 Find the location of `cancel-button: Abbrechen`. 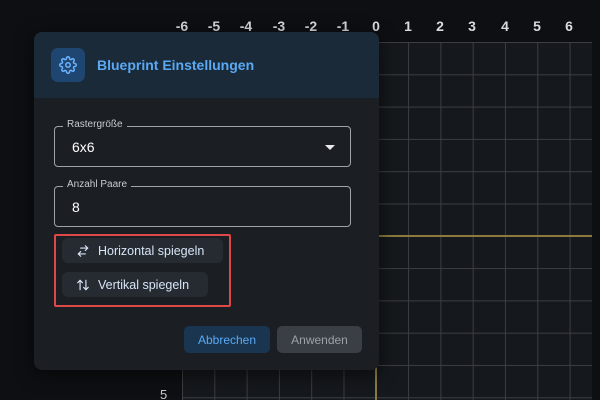

cancel-button: Abbrechen is located at coordinates (227, 339).